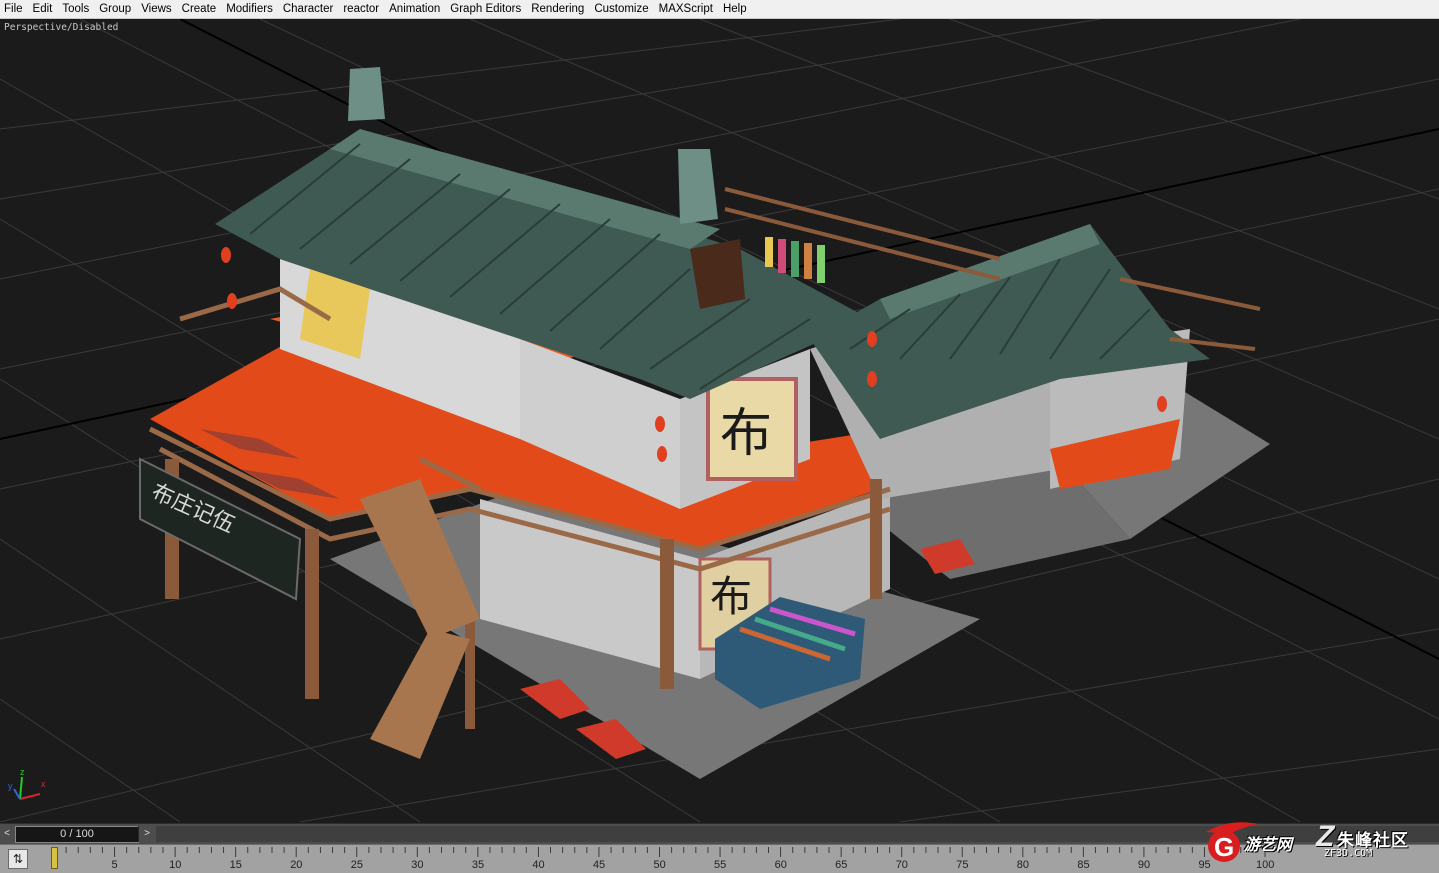  What do you see at coordinates (1224, 847) in the screenshot?
I see `watermark-logo-letter: G` at bounding box center [1224, 847].